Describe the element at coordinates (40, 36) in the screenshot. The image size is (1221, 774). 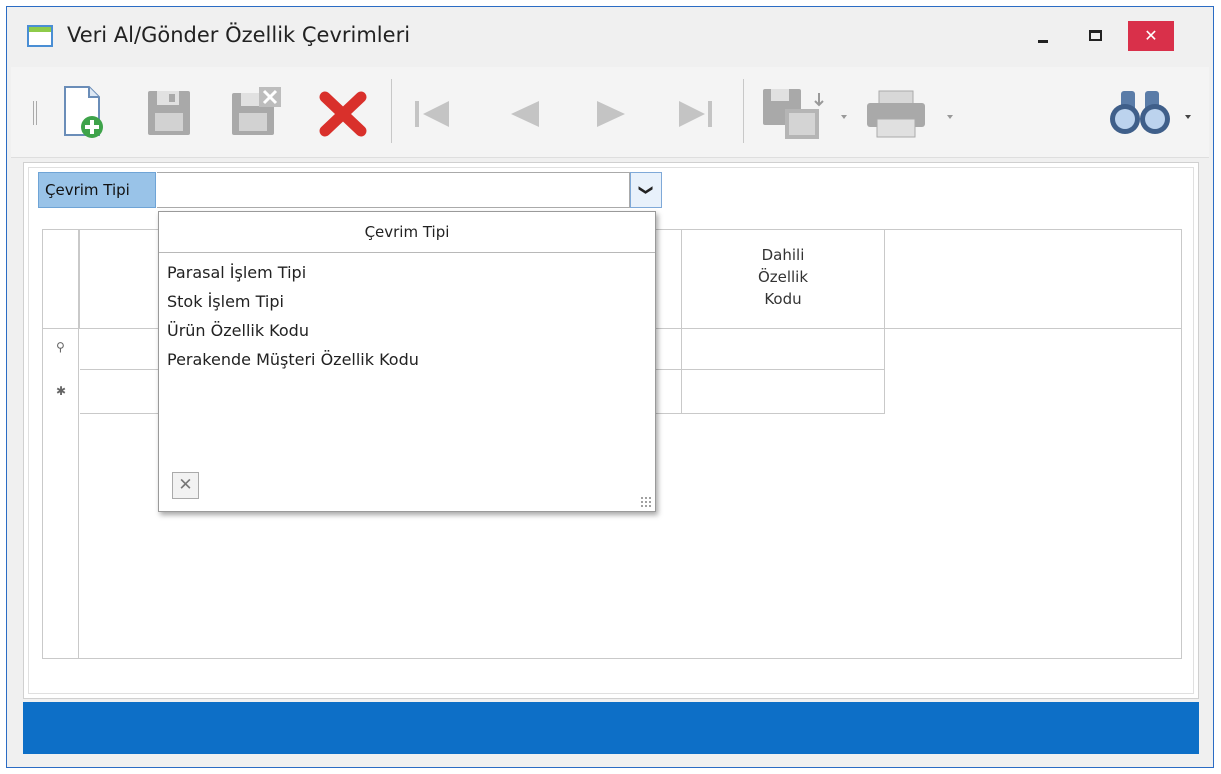
I see `window-icon` at that location.